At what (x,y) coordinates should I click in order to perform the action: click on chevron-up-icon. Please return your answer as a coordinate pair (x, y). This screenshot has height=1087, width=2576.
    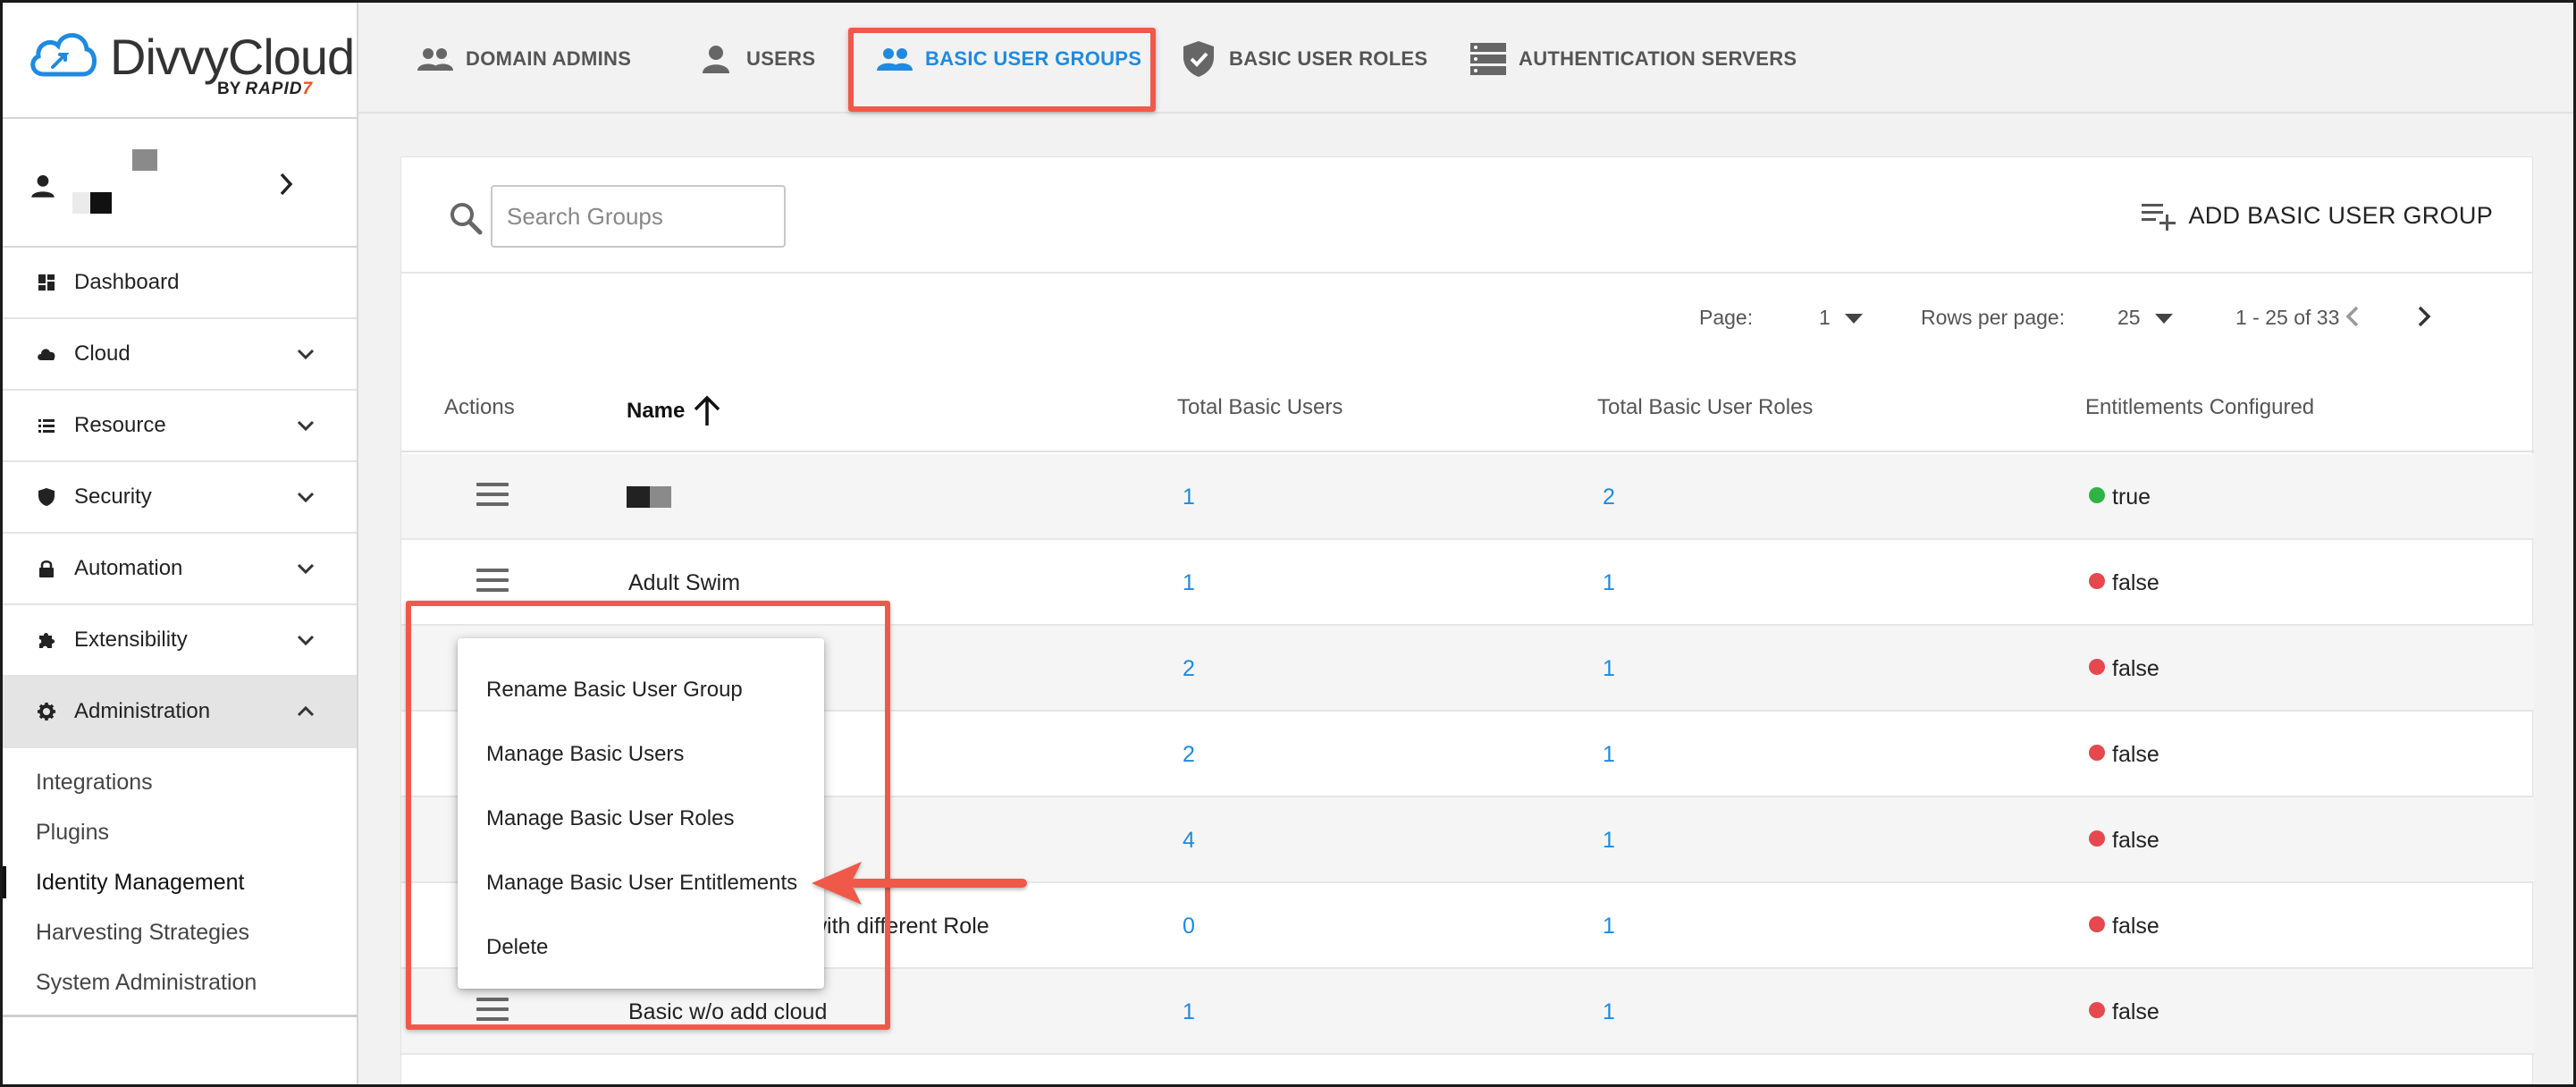
    Looking at the image, I should click on (306, 711).